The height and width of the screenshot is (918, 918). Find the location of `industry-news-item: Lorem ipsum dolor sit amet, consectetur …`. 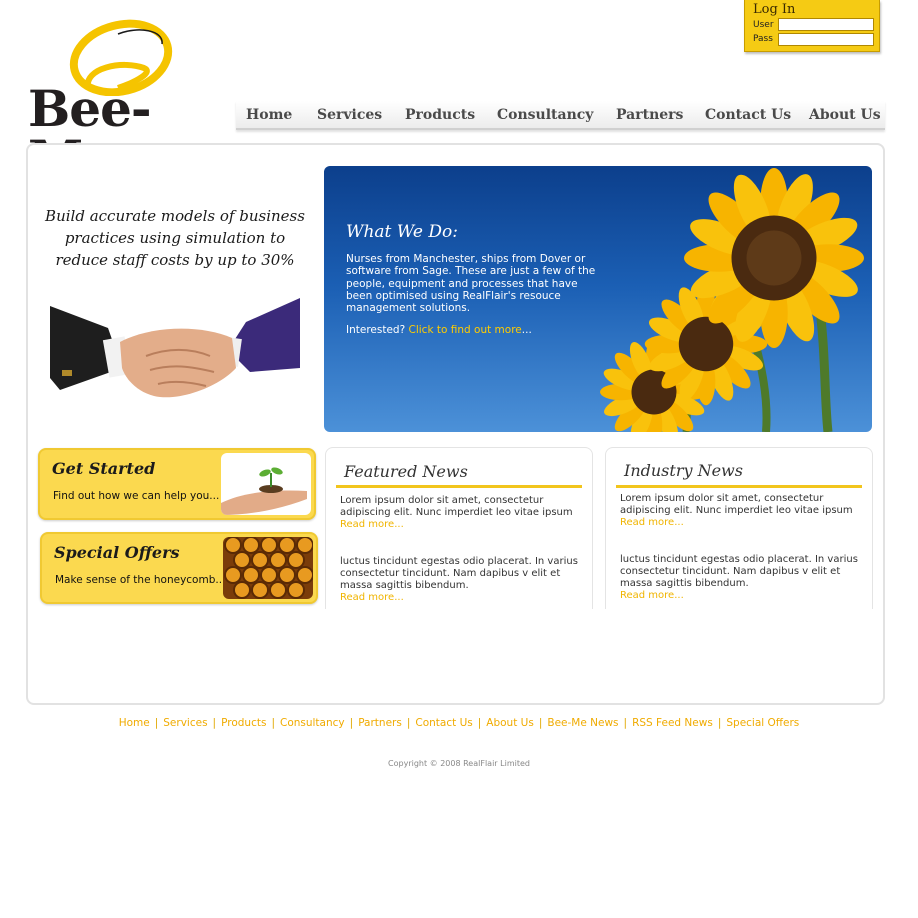

industry-news-item: Lorem ipsum dolor sit amet, consectetur … is located at coordinates (743, 511).